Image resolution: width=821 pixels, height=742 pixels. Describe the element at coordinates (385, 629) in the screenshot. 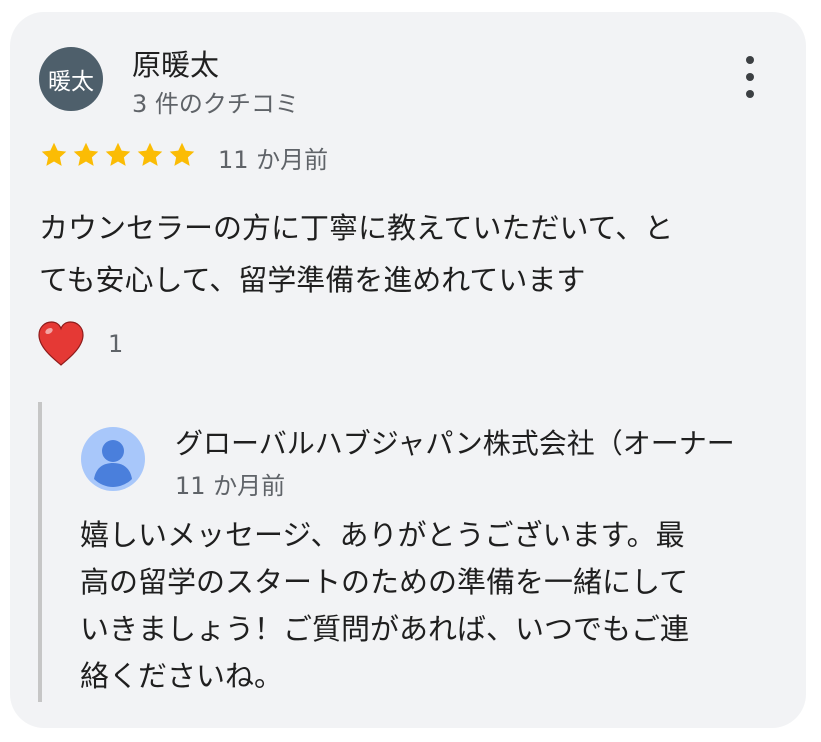

I see `reply-text-line: いきましょう！ご質問があれば、いつでもご連` at that location.